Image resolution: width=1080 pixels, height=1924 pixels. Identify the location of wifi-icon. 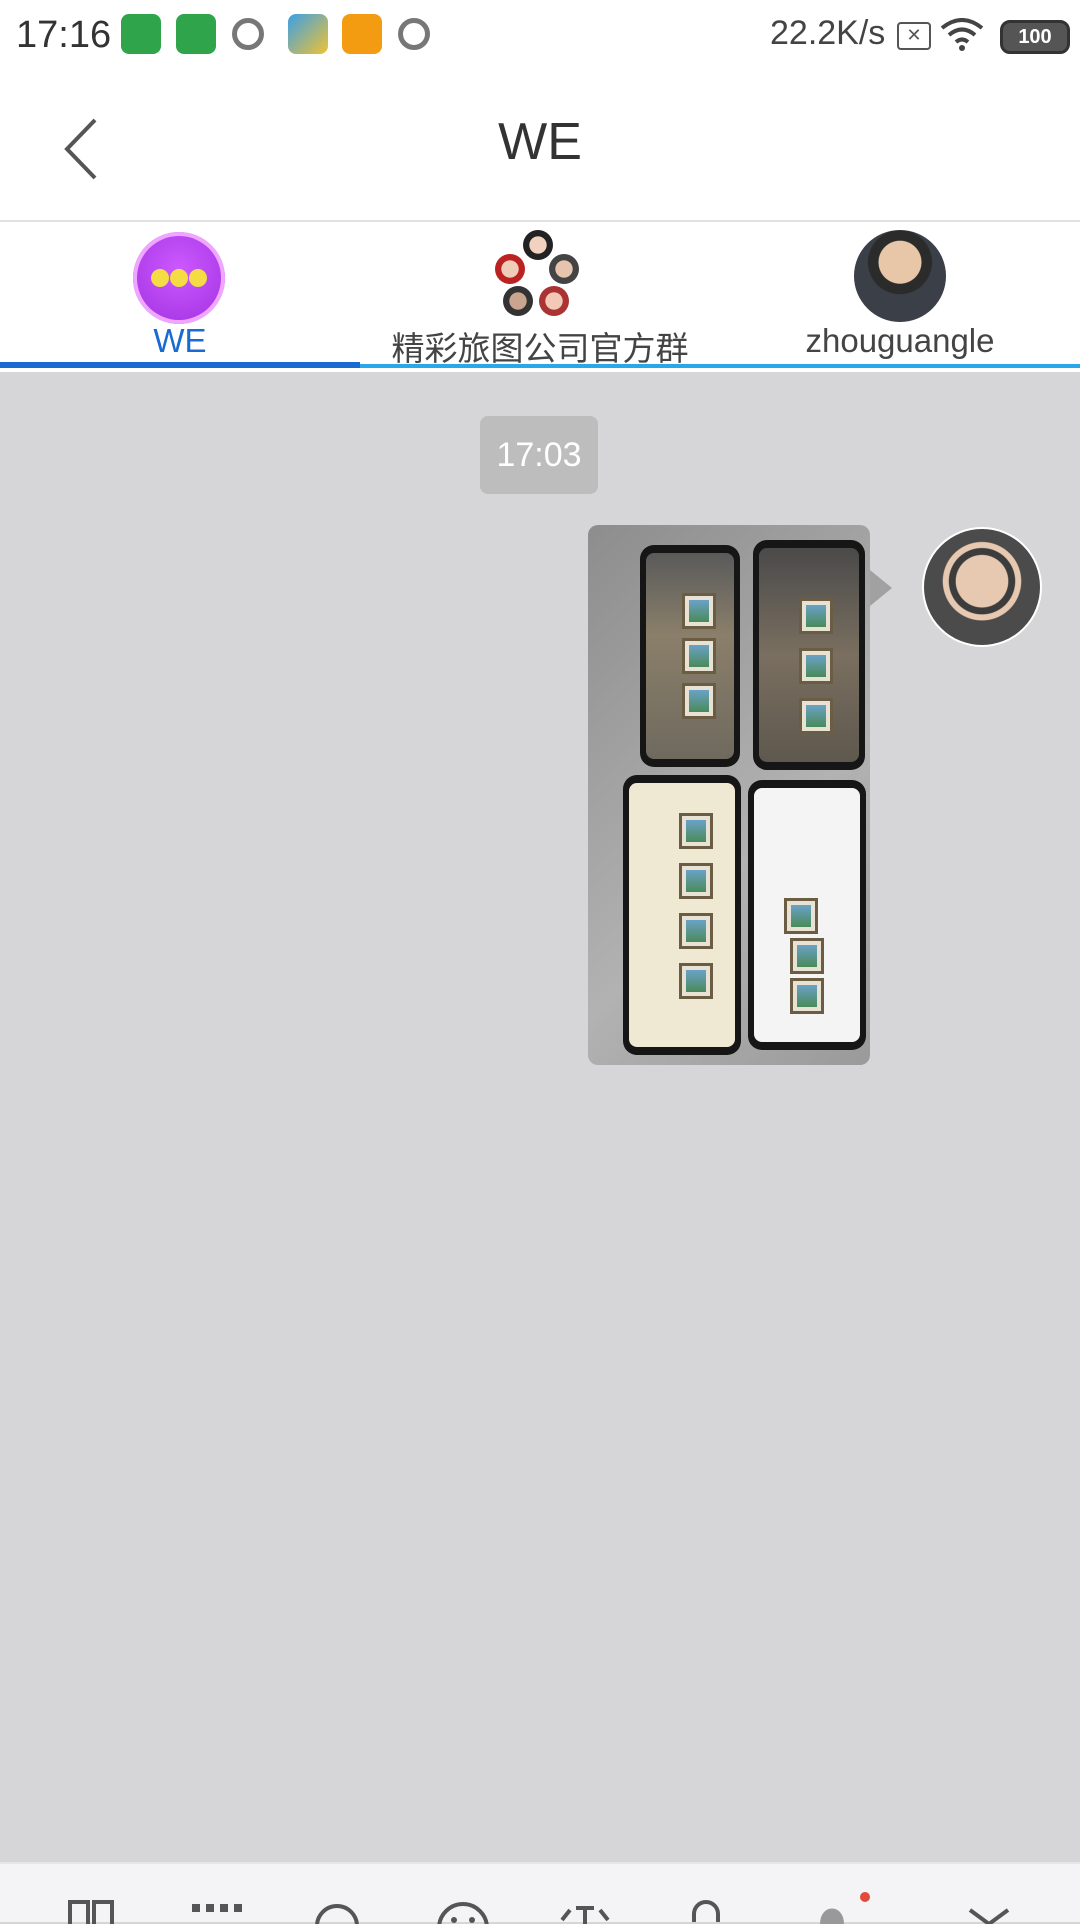
(962, 34).